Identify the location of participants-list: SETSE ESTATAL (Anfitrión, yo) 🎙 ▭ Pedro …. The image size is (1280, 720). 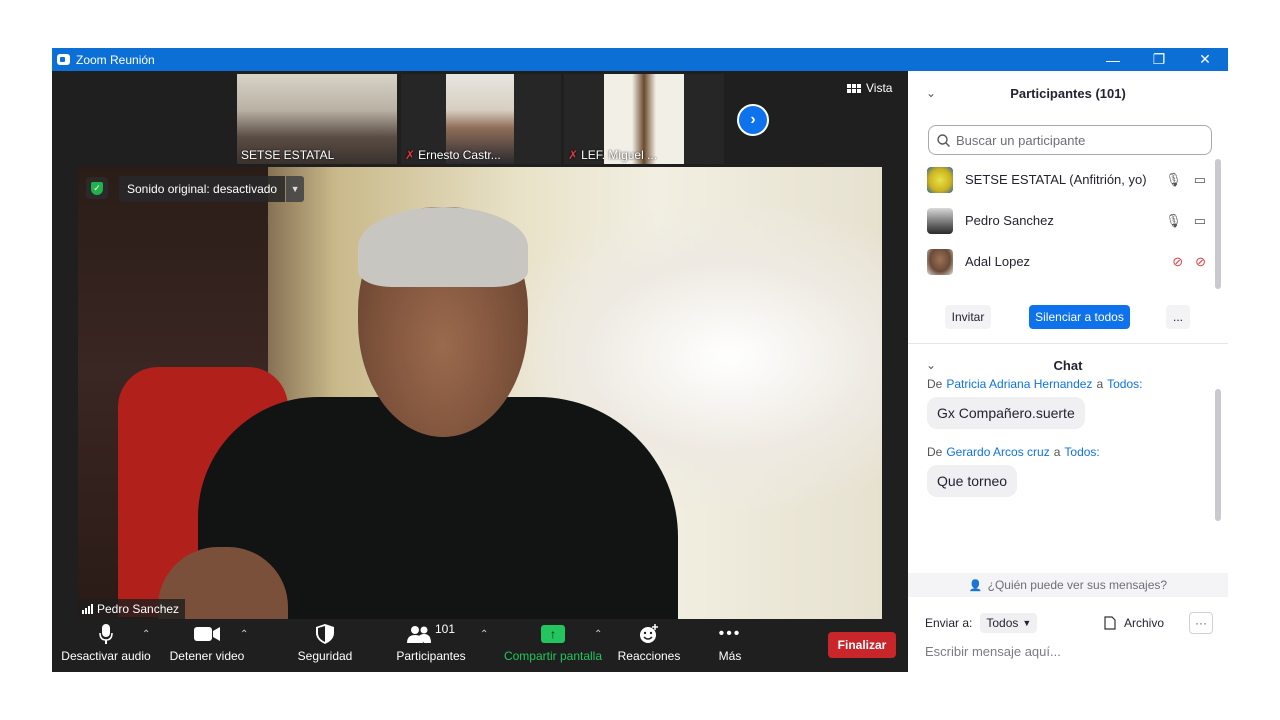
(1068, 220).